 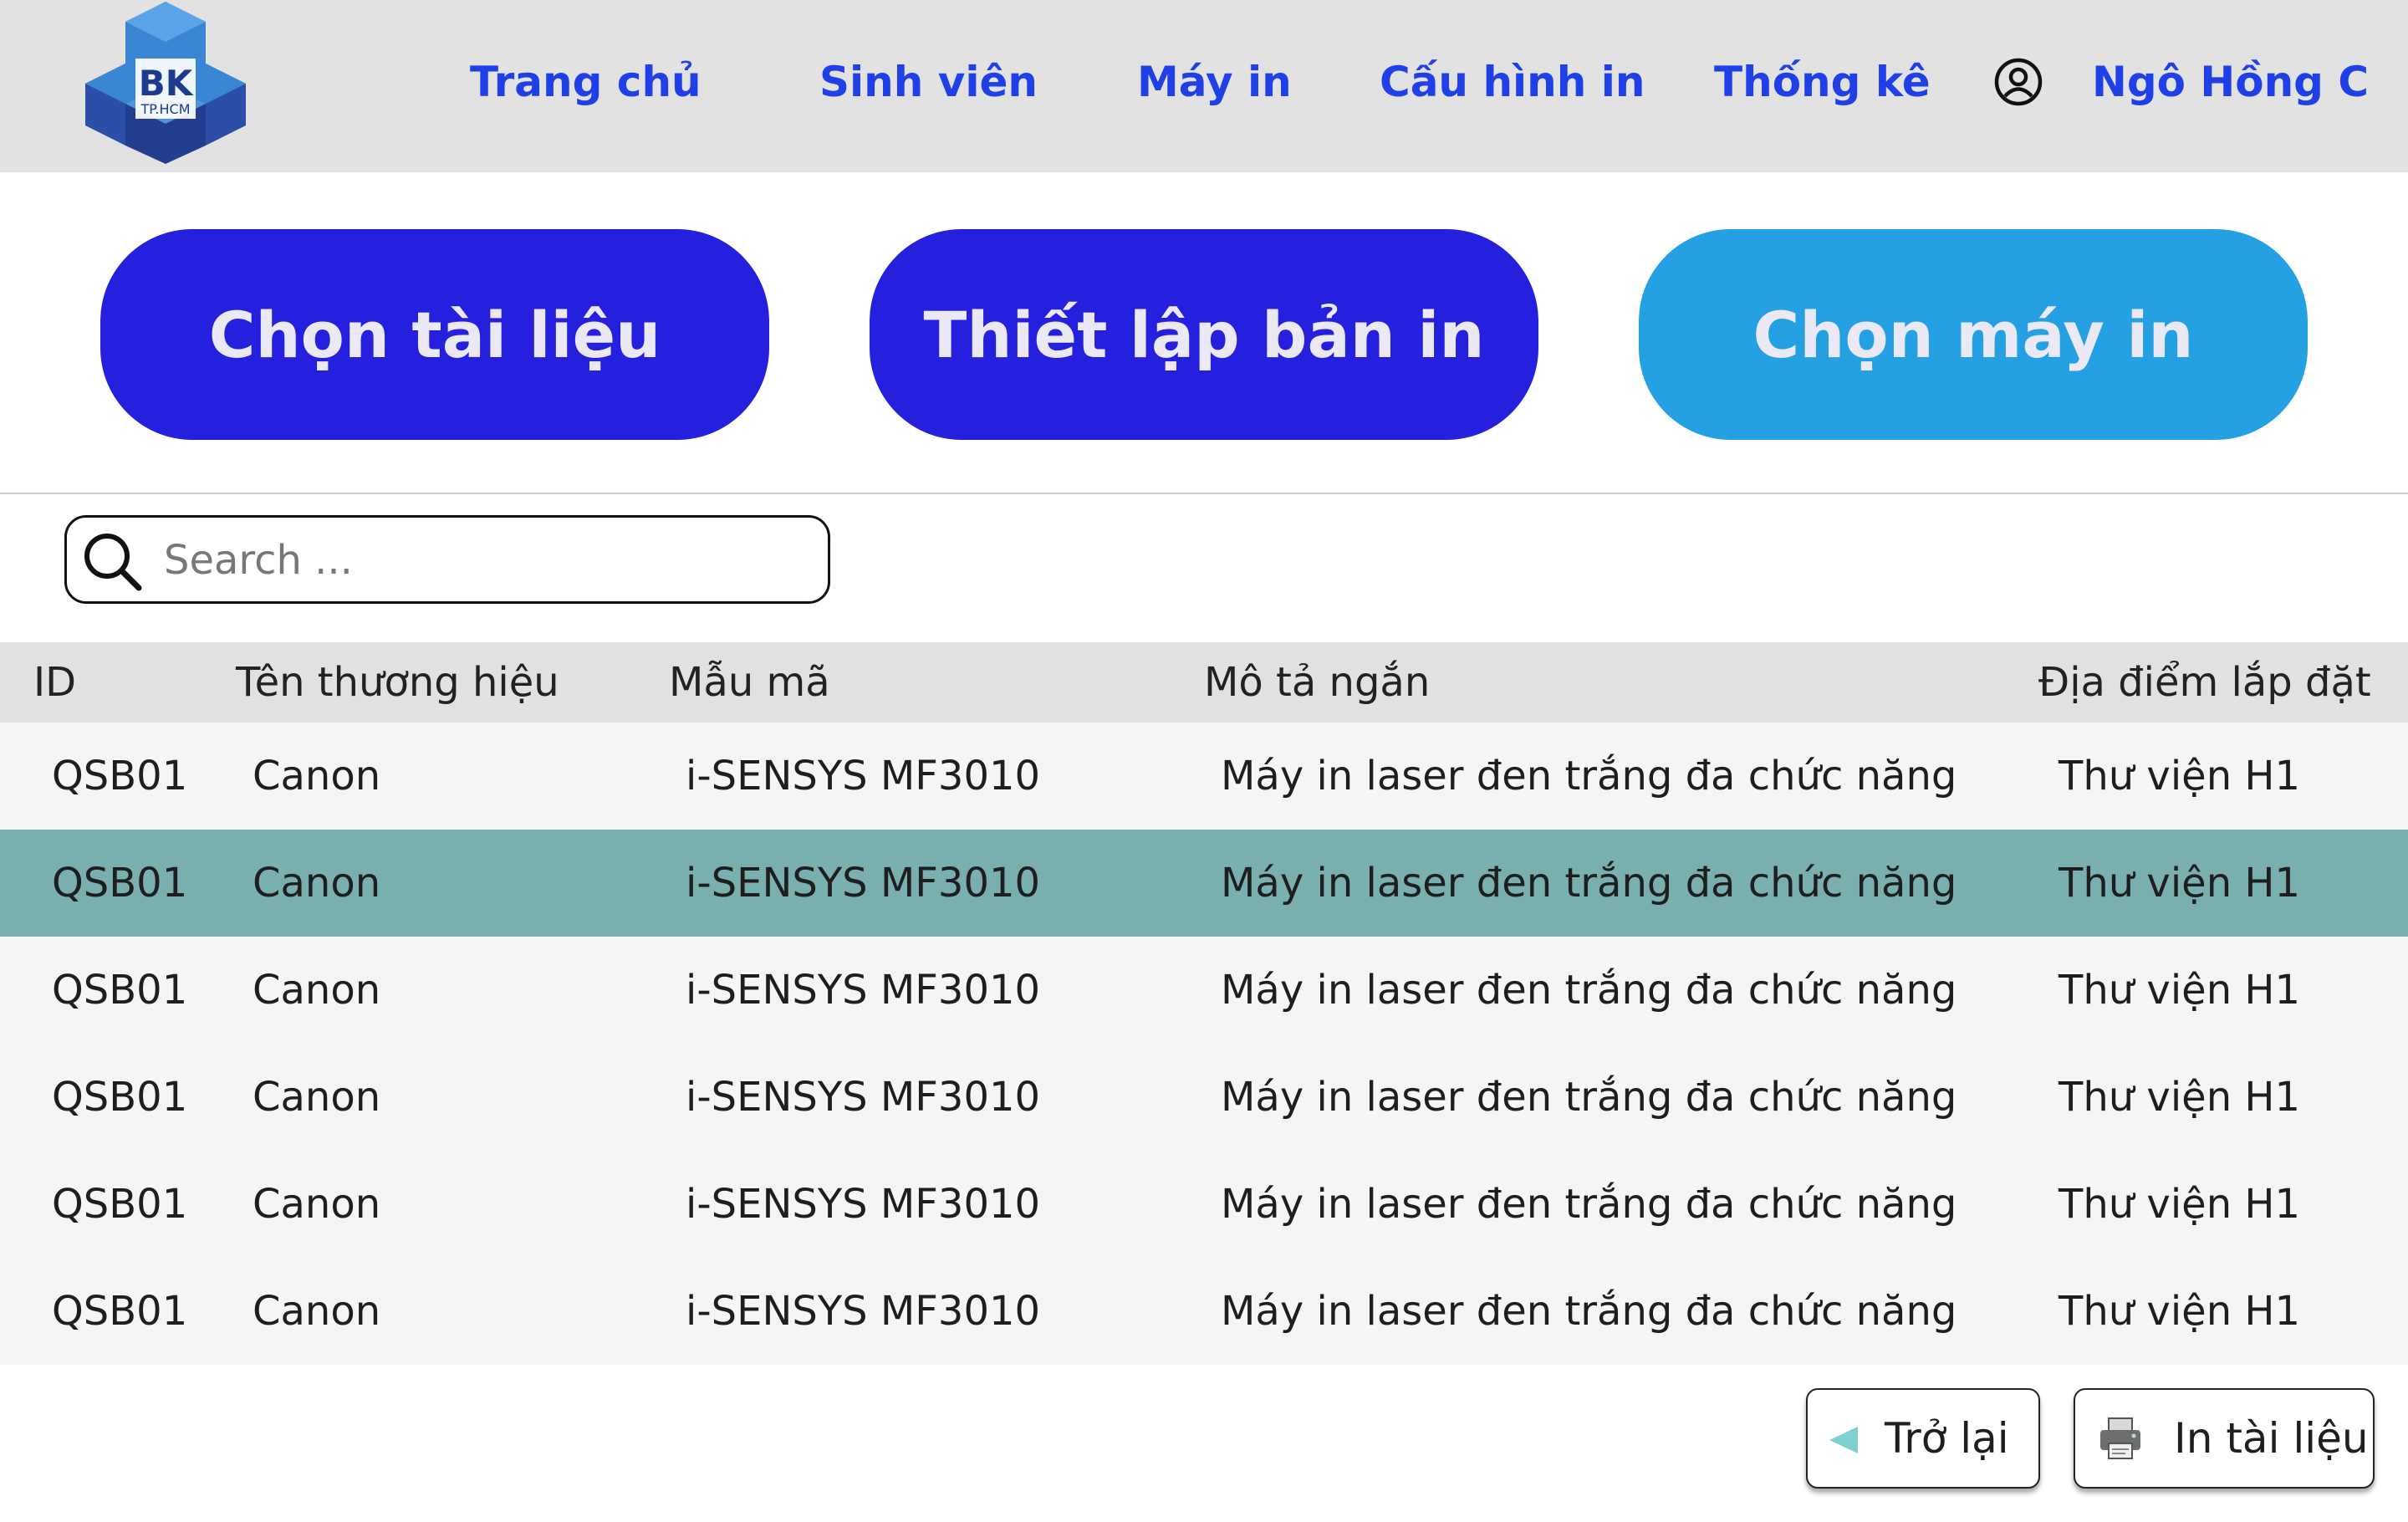 I want to click on nav-students: Sinh viên, so click(x=929, y=82).